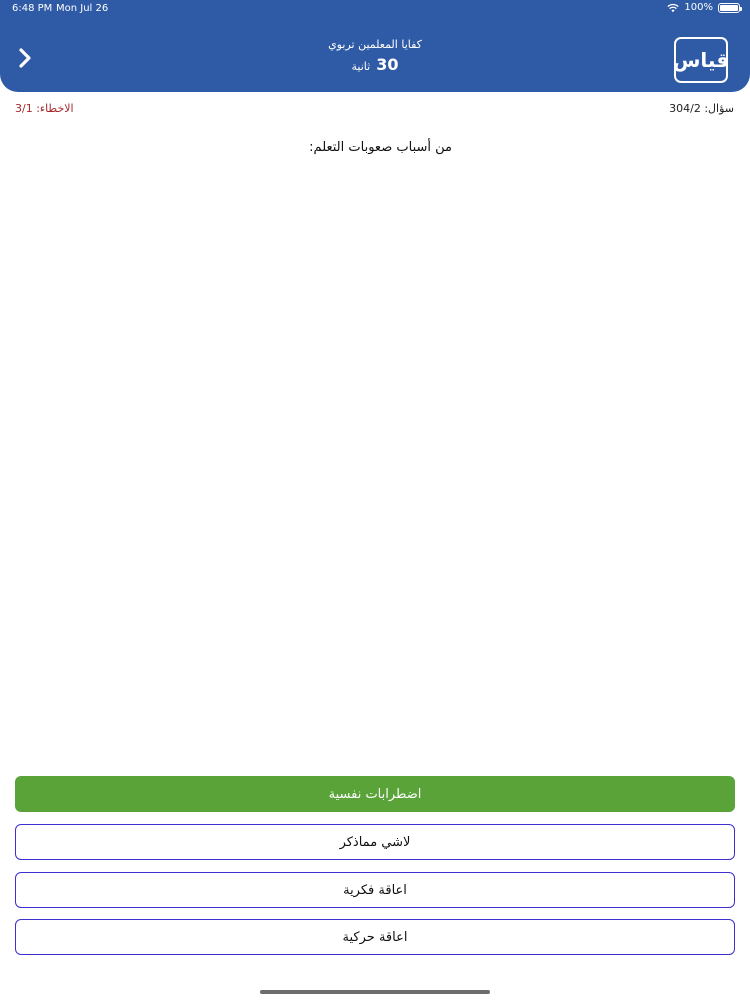 Image resolution: width=750 pixels, height=1000 pixels. I want to click on answer-label: لاشي مماذكر, so click(375, 842).